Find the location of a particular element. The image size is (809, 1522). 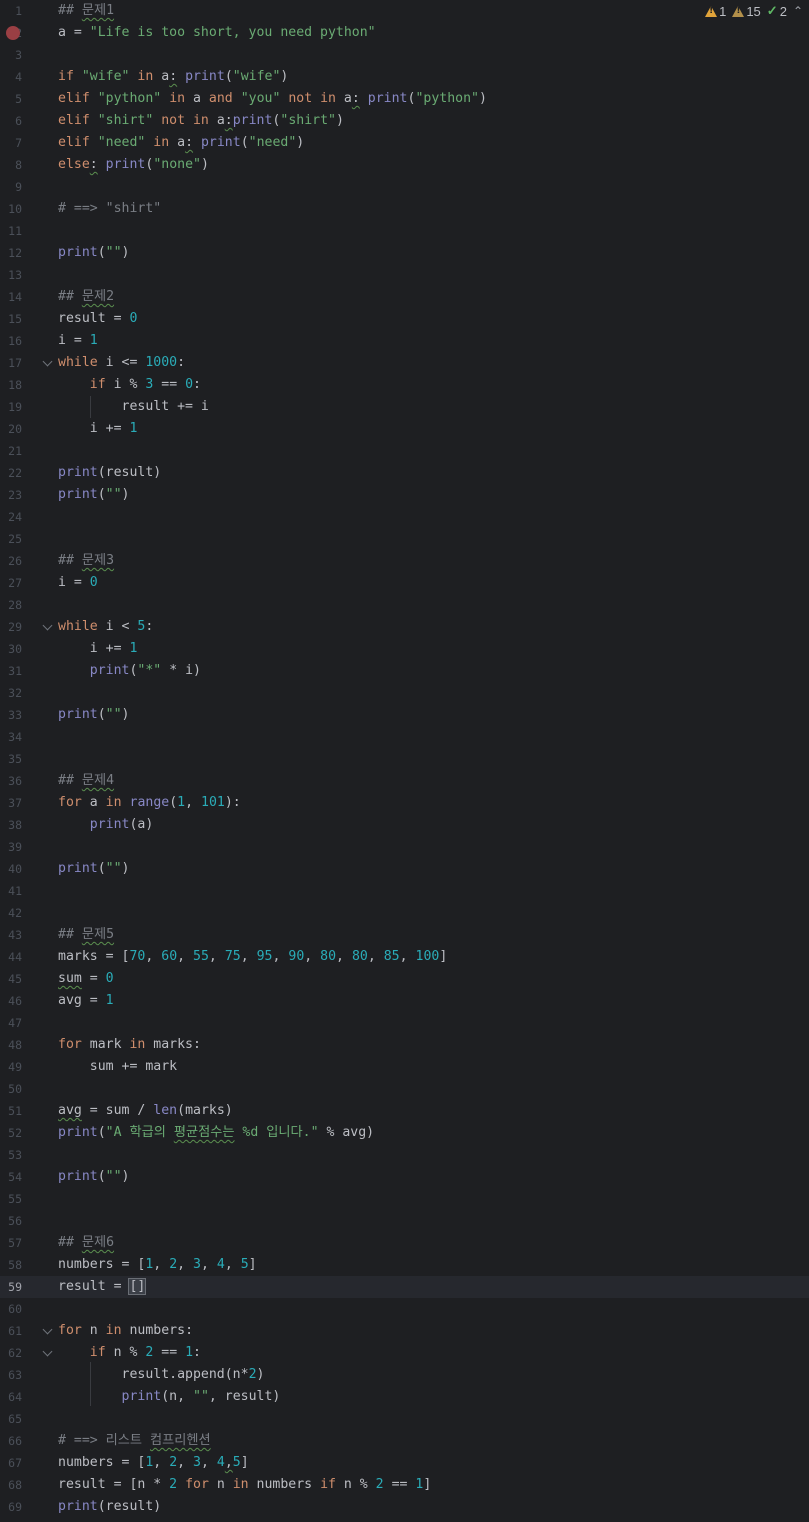

code-line: 21 is located at coordinates (404, 451).